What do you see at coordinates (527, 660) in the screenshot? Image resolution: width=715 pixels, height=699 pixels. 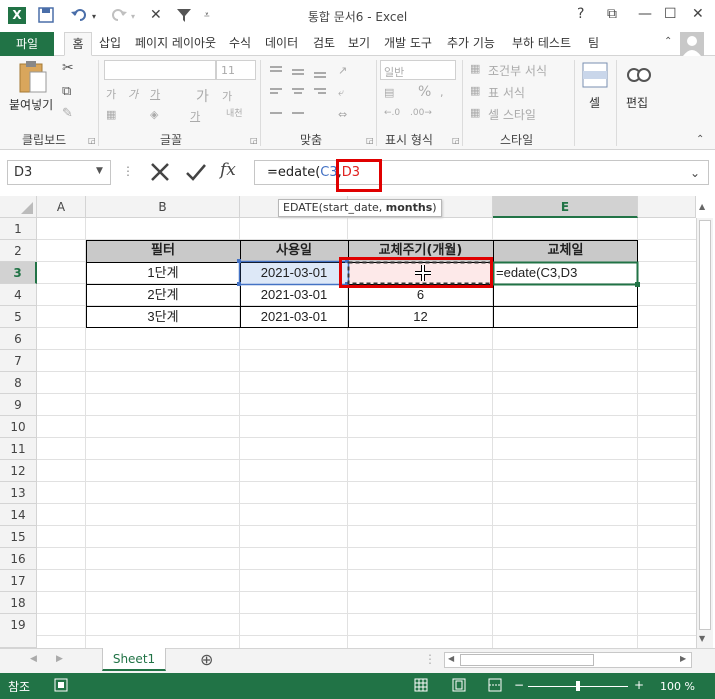 I see `horizontal-scroll-thumb` at bounding box center [527, 660].